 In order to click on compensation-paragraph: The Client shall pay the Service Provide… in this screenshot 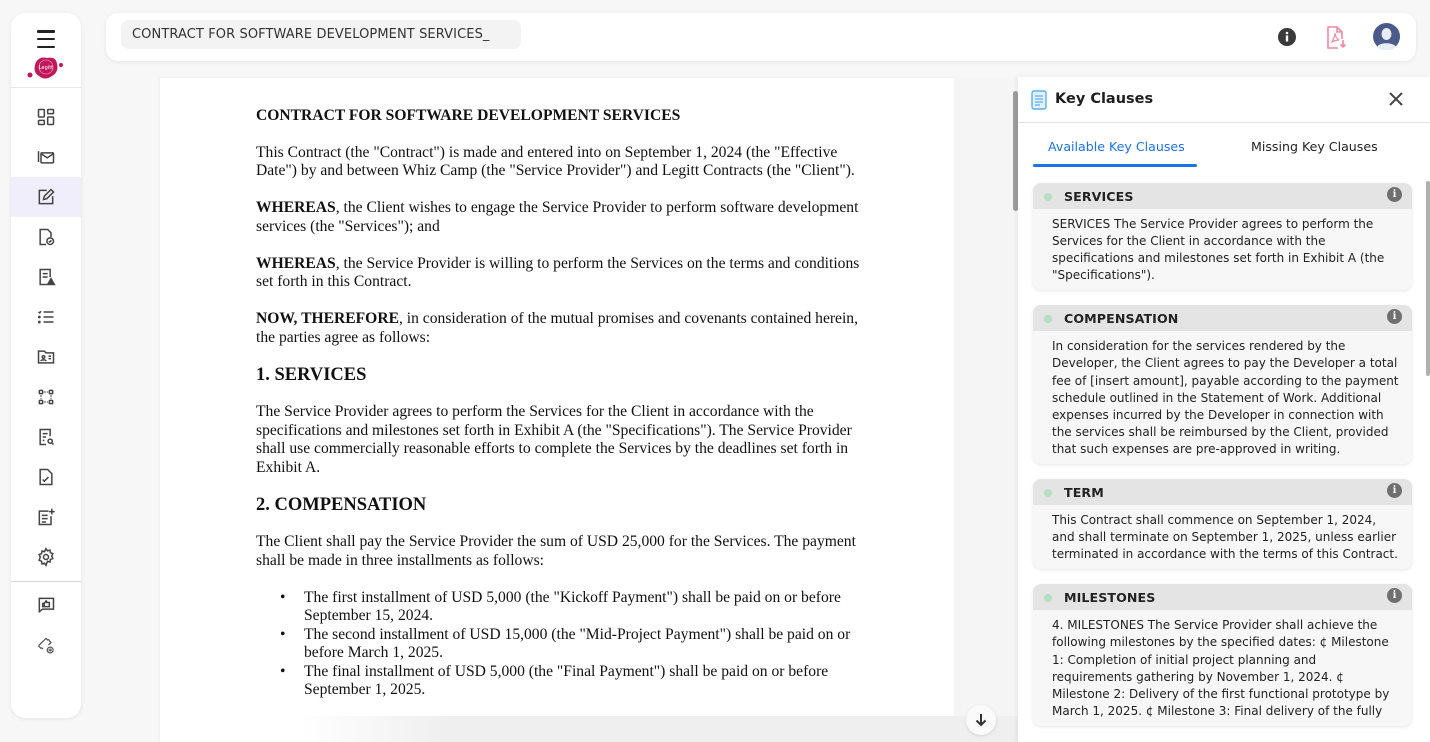, I will do `click(556, 551)`.